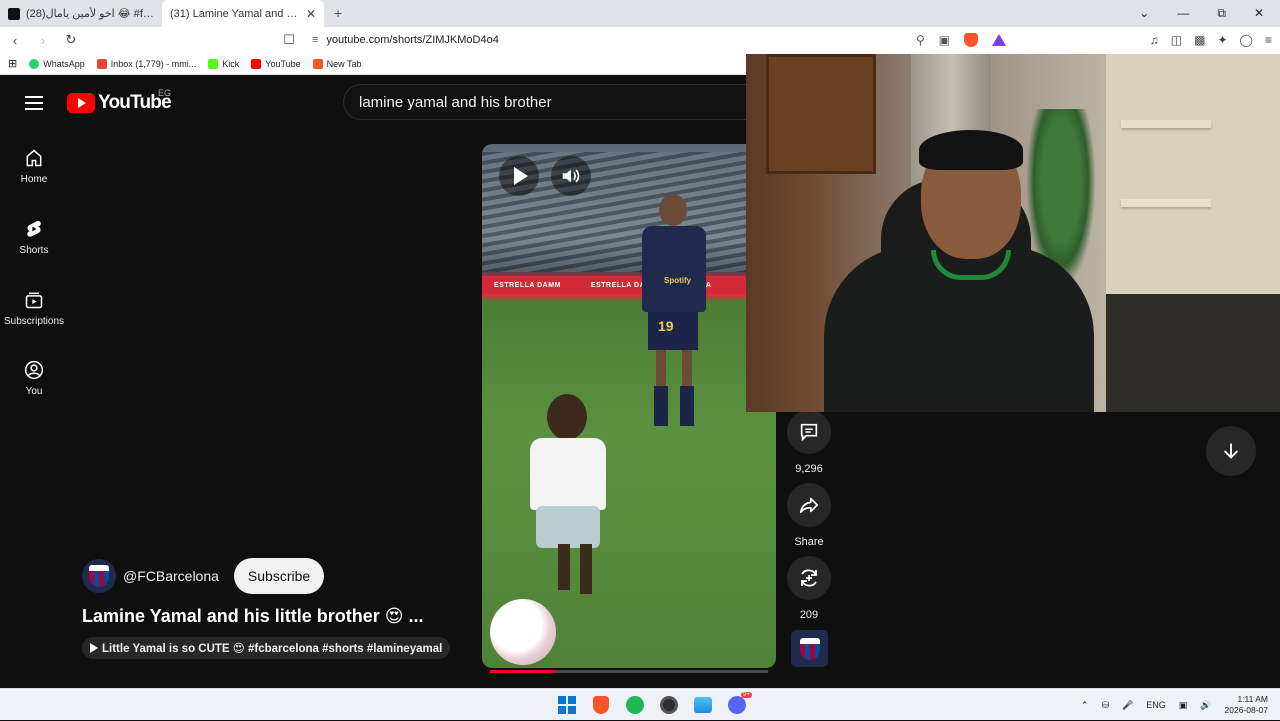  I want to click on tab-title: (28)اخو لأمين يامال 😂 #fyp #foryou#, so click(90, 14).